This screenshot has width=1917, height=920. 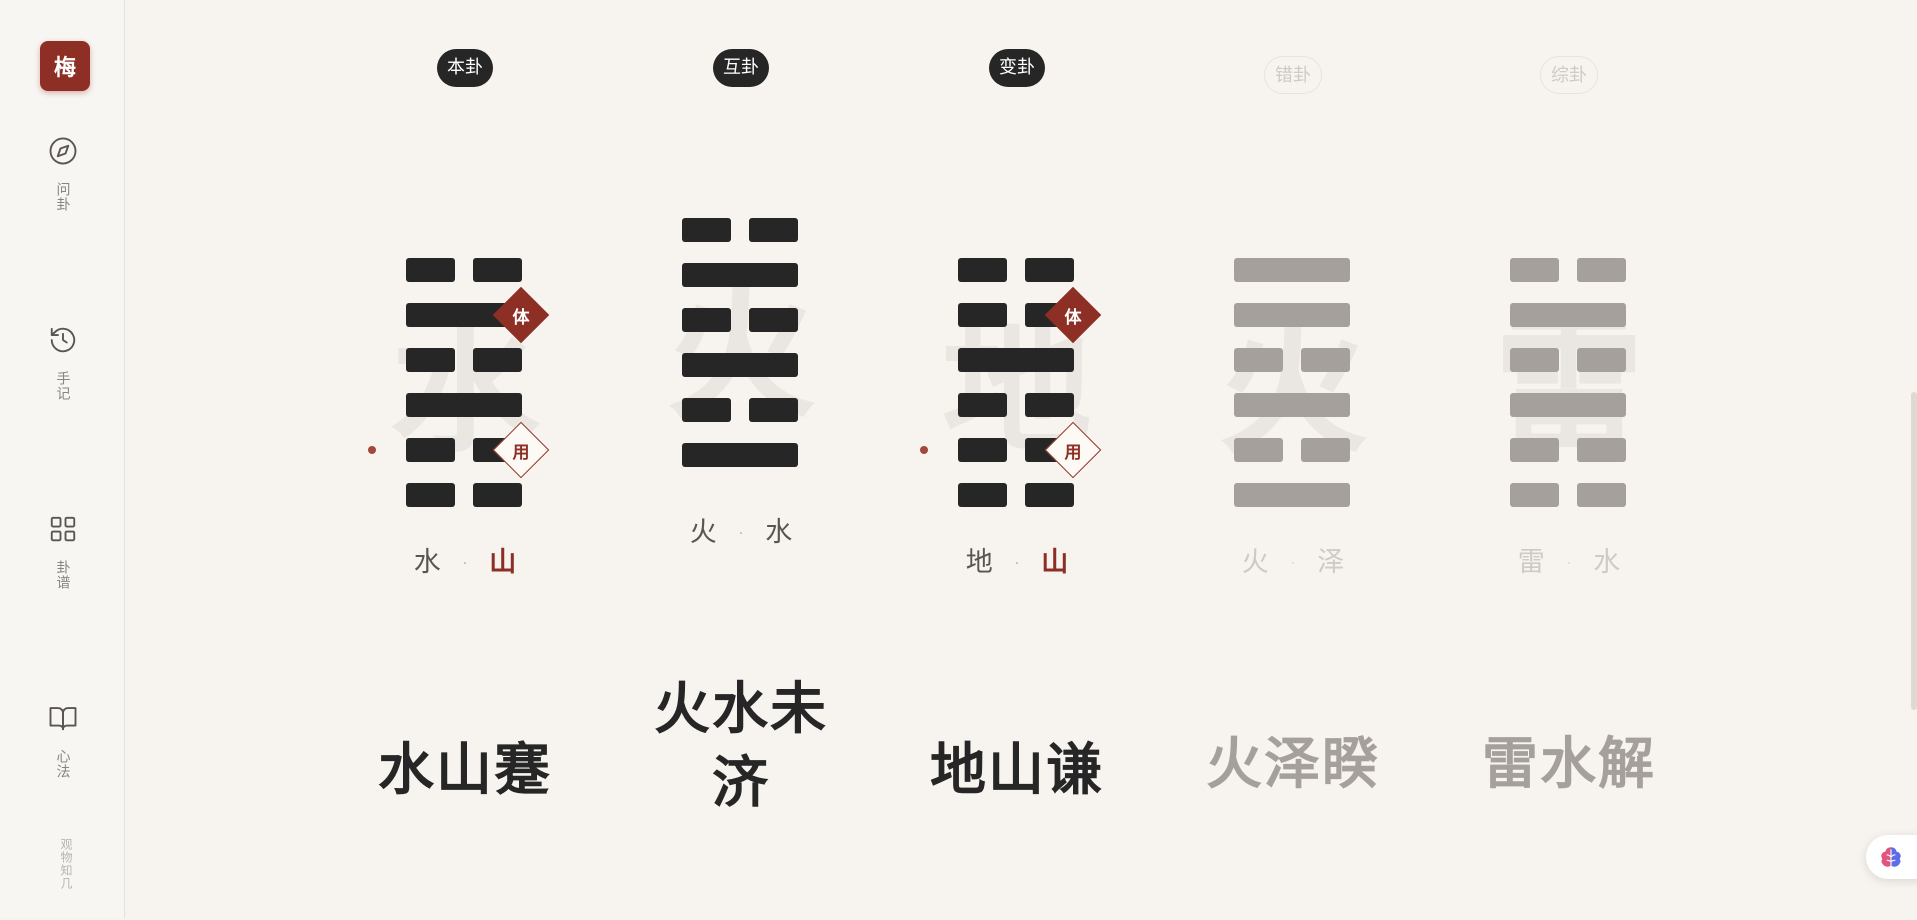 What do you see at coordinates (62, 365) in the screenshot?
I see `sidebar-item-shouji: 手记` at bounding box center [62, 365].